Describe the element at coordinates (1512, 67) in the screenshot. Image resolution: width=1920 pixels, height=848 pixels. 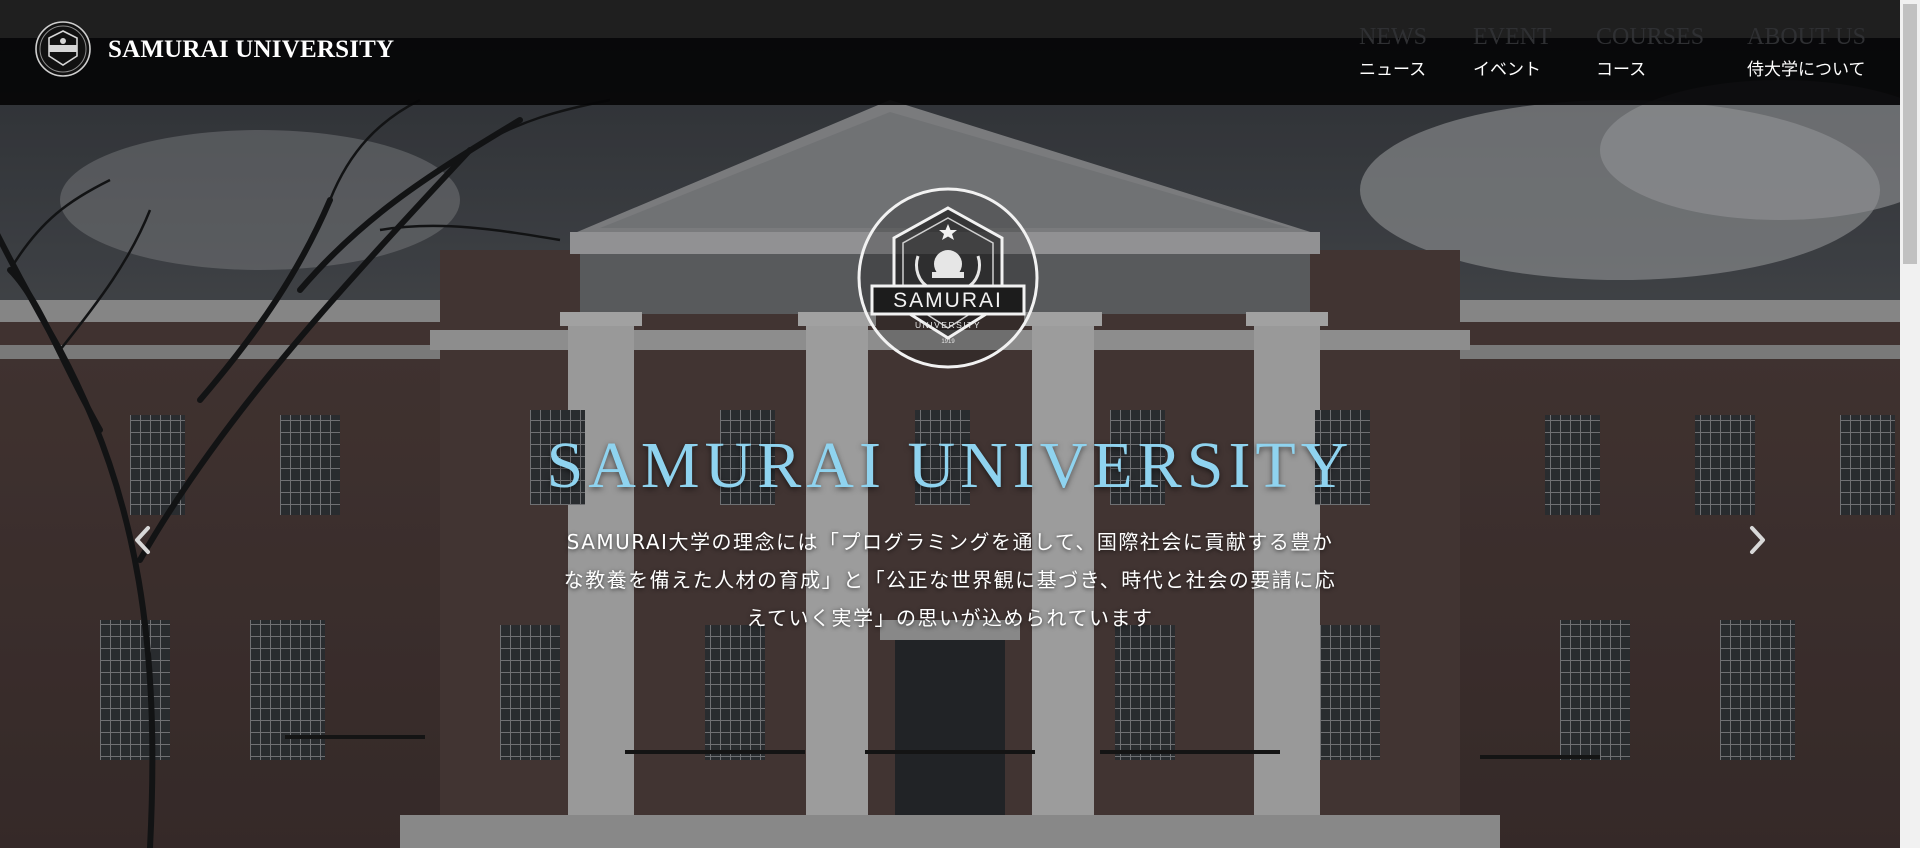
I see `nav-item-event-label-ja: イベント` at that location.